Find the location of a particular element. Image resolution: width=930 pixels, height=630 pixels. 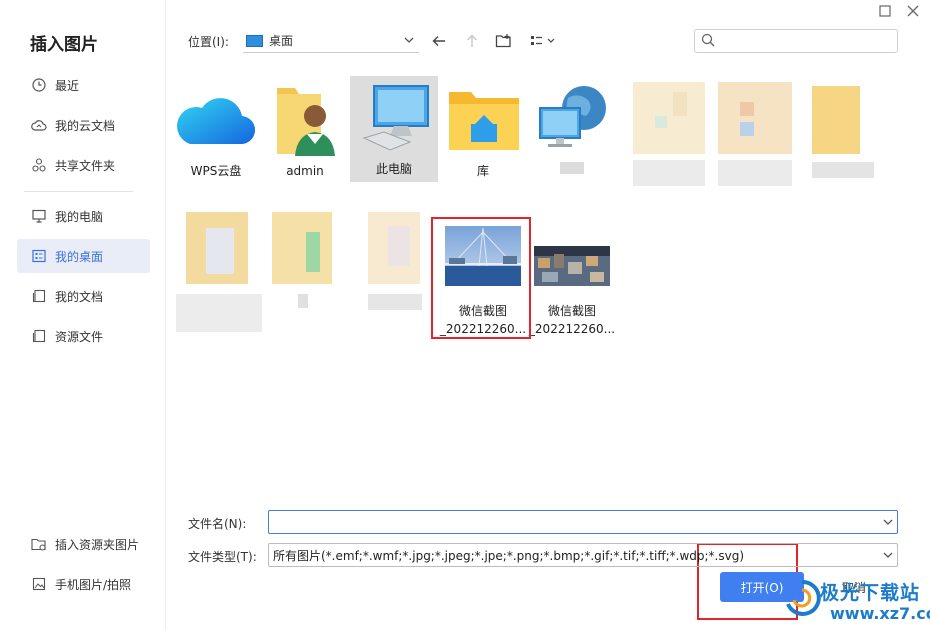

up-button is located at coordinates (472, 41).